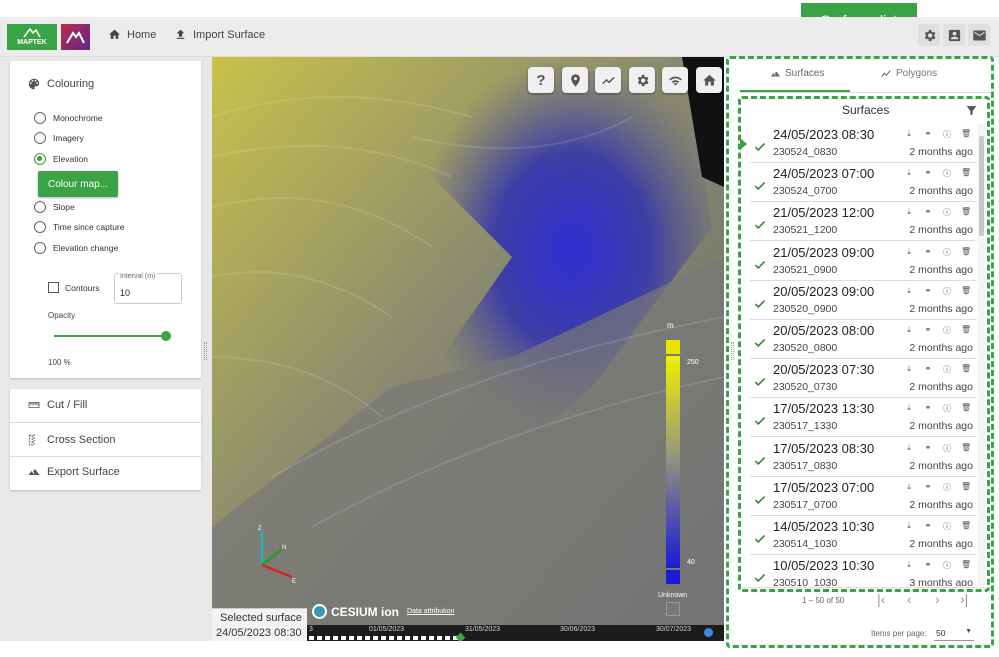  Describe the element at coordinates (125, 293) in the screenshot. I see `interval-value: 10` at that location.